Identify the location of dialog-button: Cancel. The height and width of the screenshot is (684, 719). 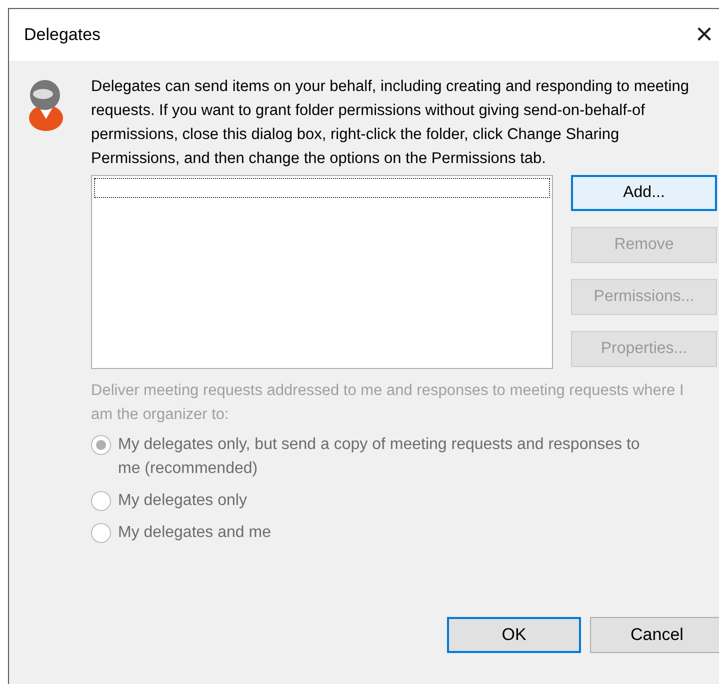
(654, 635).